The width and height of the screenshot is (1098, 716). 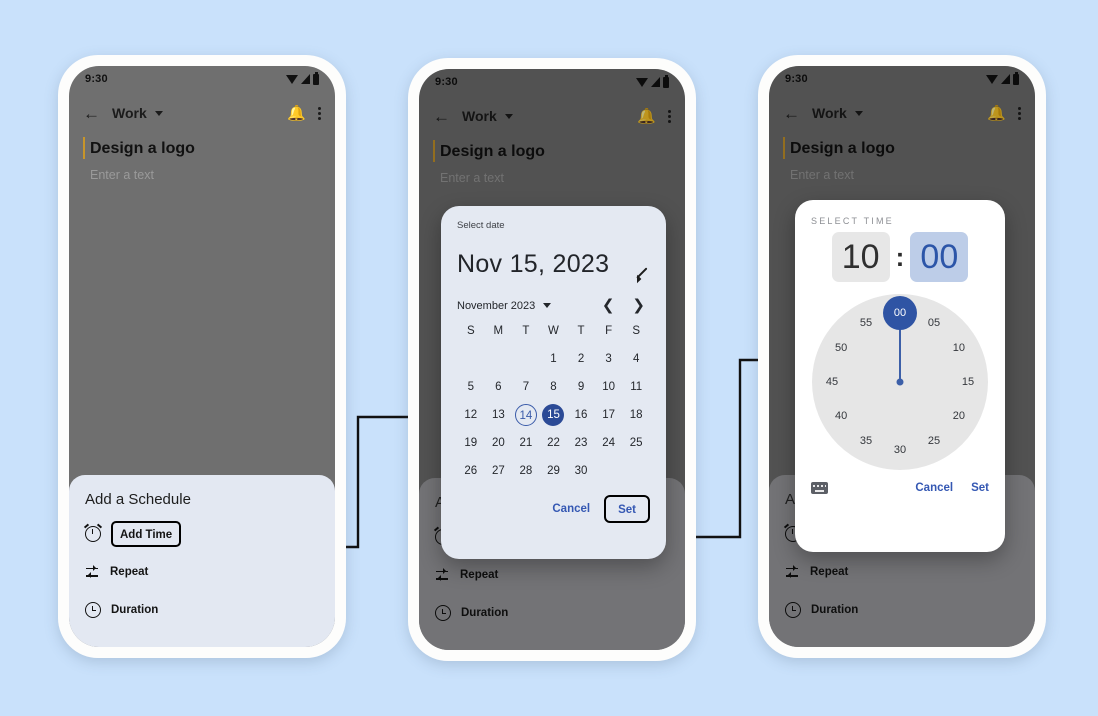 I want to click on calendar-day-24: 24, so click(x=609, y=443).